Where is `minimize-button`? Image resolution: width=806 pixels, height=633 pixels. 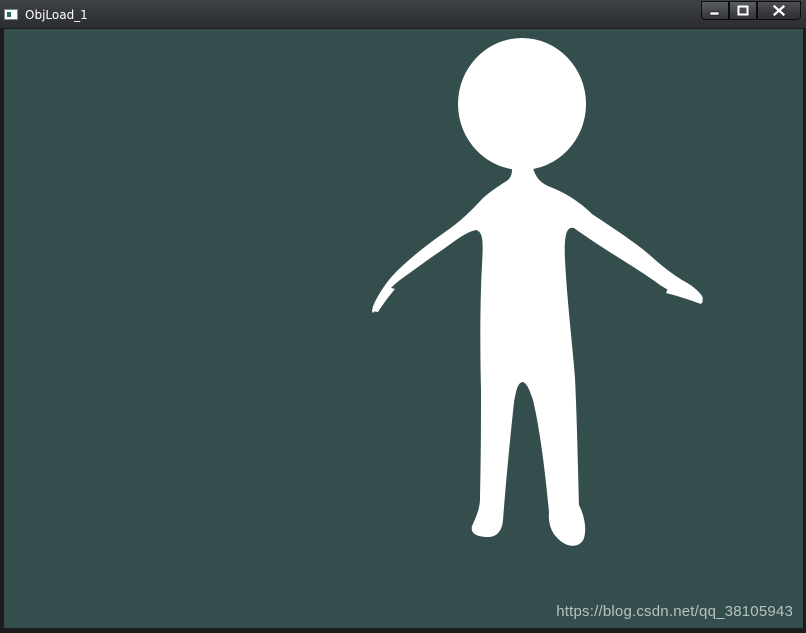 minimize-button is located at coordinates (715, 10).